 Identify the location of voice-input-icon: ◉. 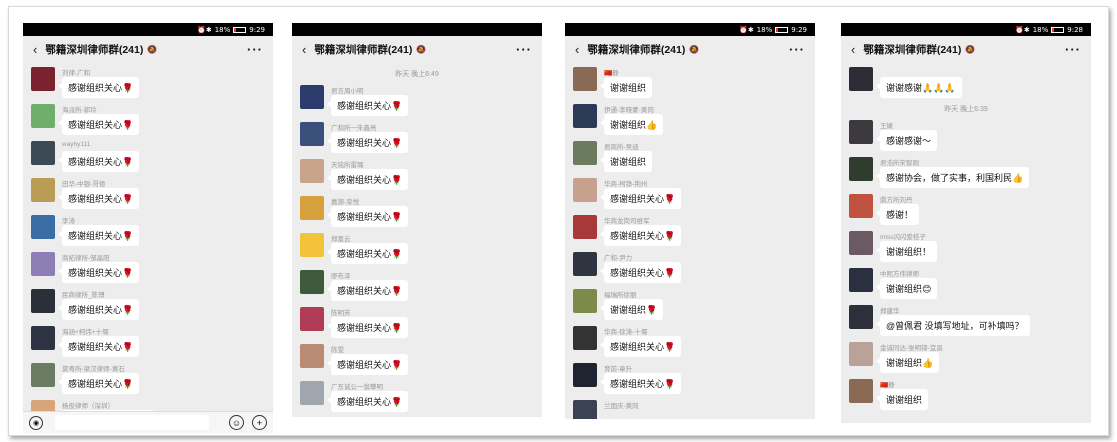
(36, 422).